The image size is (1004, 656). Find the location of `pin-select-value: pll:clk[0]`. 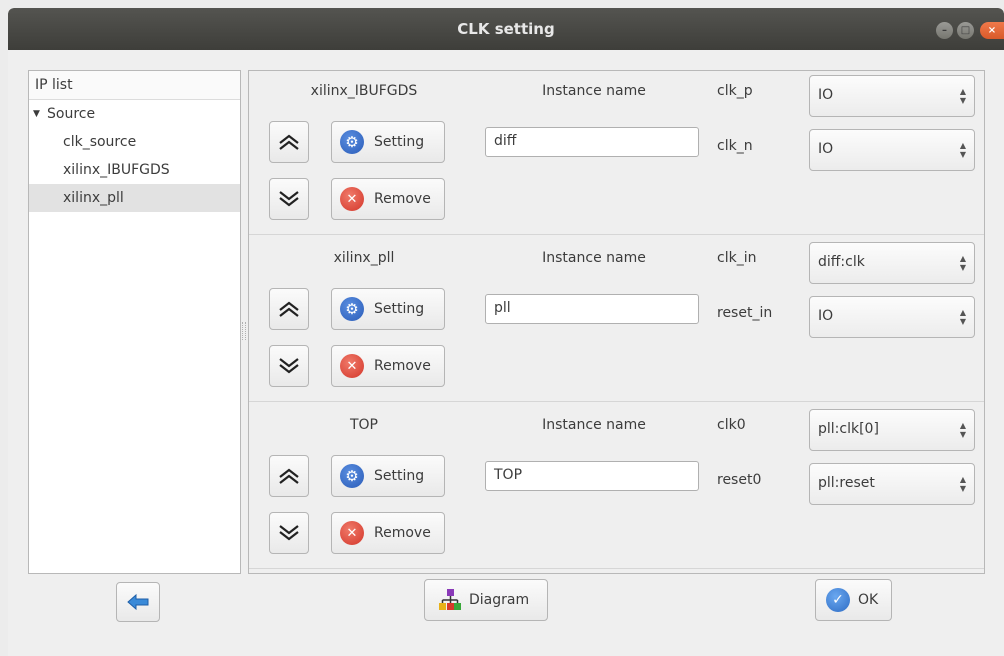

pin-select-value: pll:clk[0] is located at coordinates (848, 429).